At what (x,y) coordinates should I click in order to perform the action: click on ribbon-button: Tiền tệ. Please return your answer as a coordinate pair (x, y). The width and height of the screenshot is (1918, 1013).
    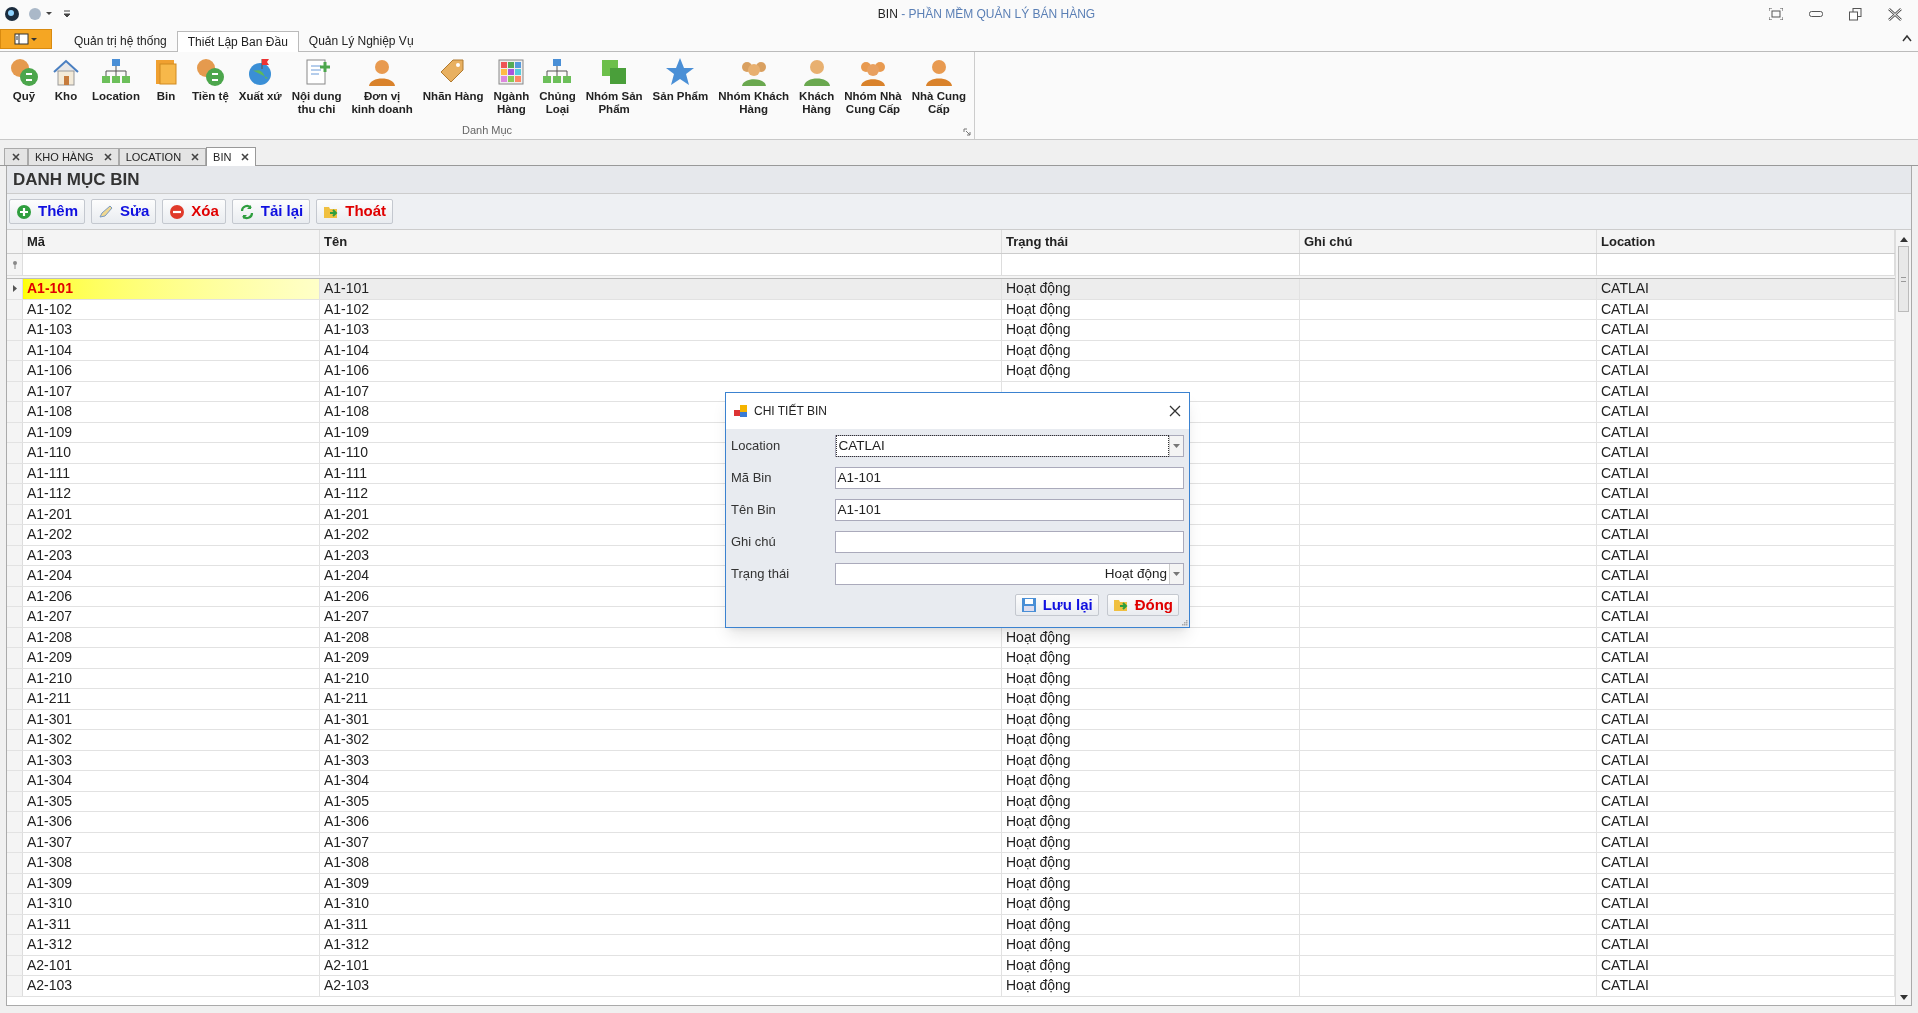
    Looking at the image, I should click on (210, 79).